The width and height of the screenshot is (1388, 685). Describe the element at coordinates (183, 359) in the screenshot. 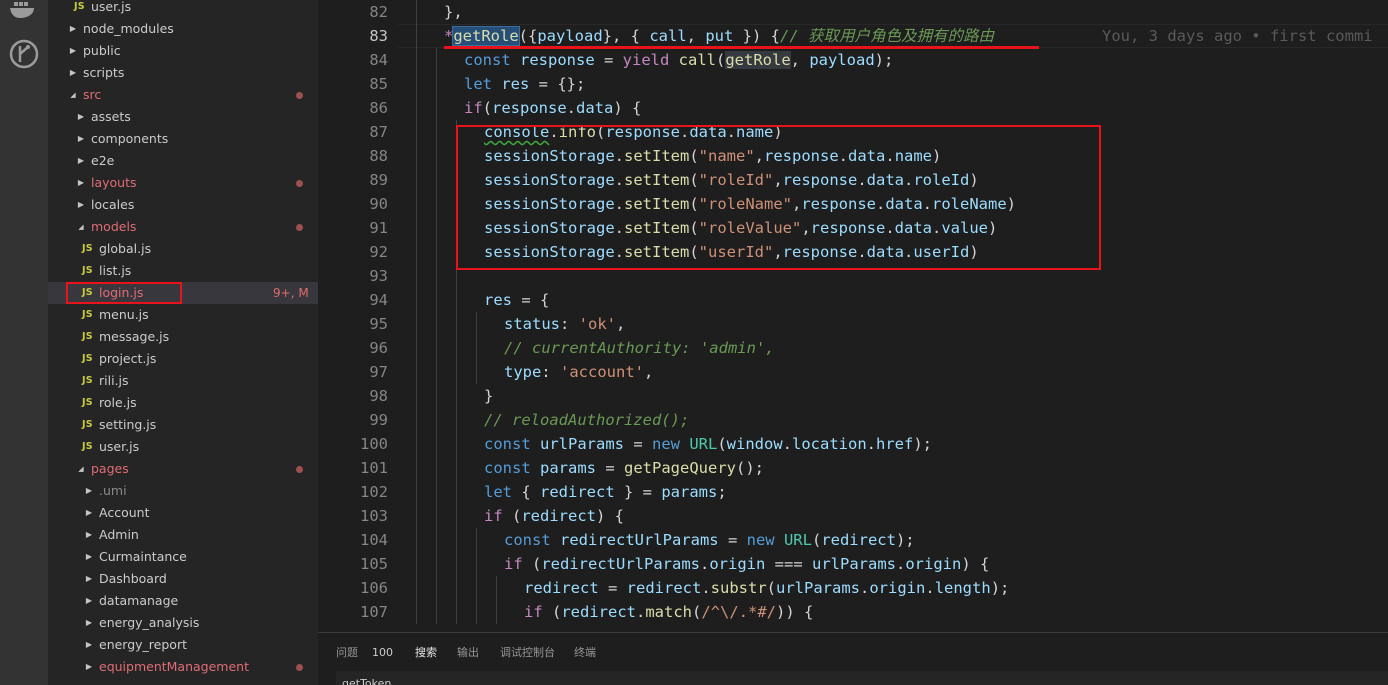

I see `tree-file: JS project.js` at that location.